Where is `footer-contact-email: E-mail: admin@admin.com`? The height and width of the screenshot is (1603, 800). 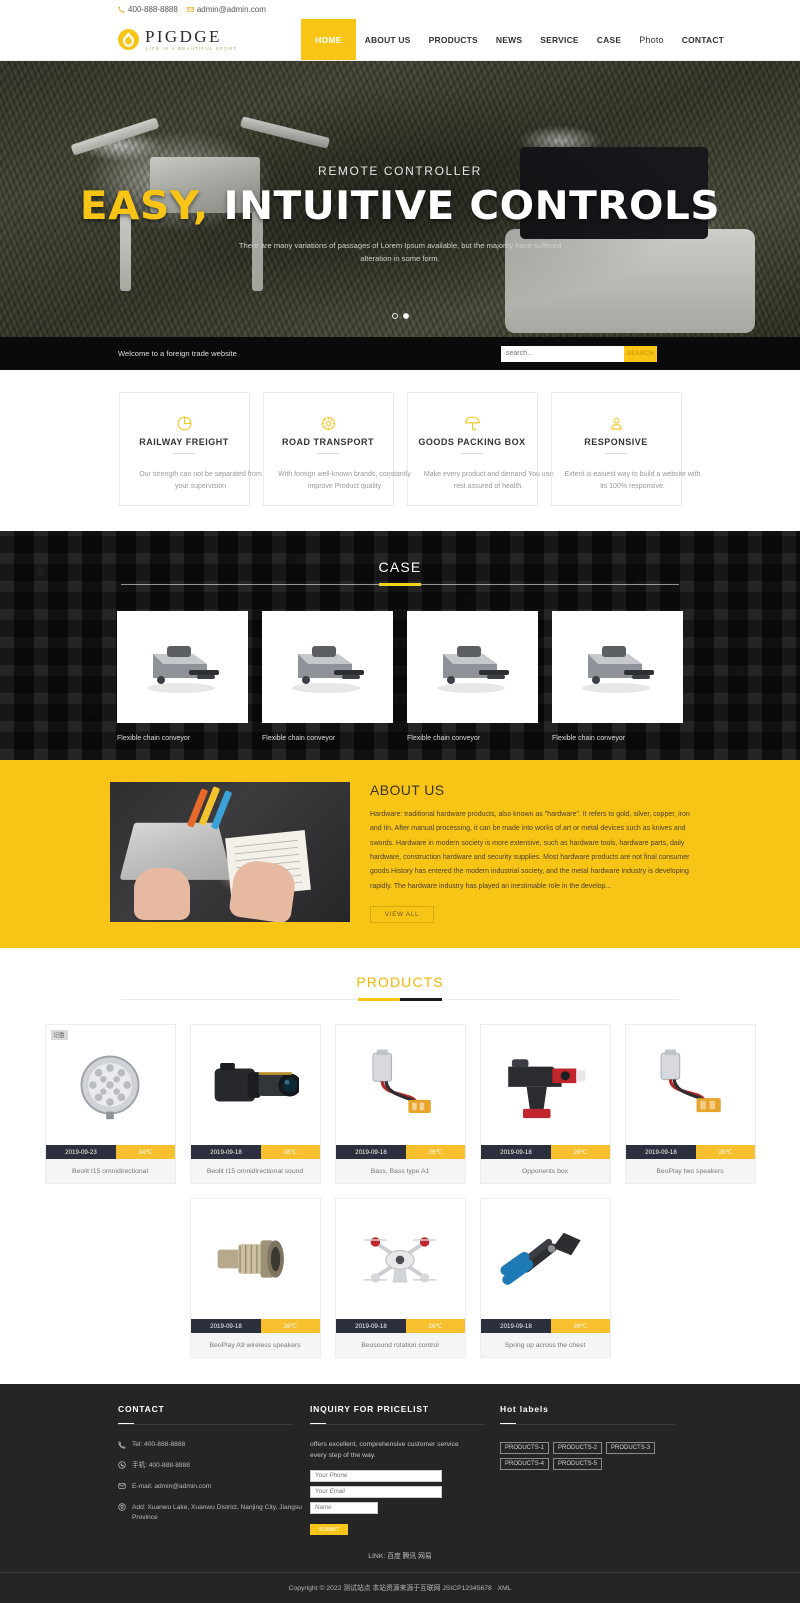
footer-contact-email: E-mail: admin@admin.com is located at coordinates (214, 1487).